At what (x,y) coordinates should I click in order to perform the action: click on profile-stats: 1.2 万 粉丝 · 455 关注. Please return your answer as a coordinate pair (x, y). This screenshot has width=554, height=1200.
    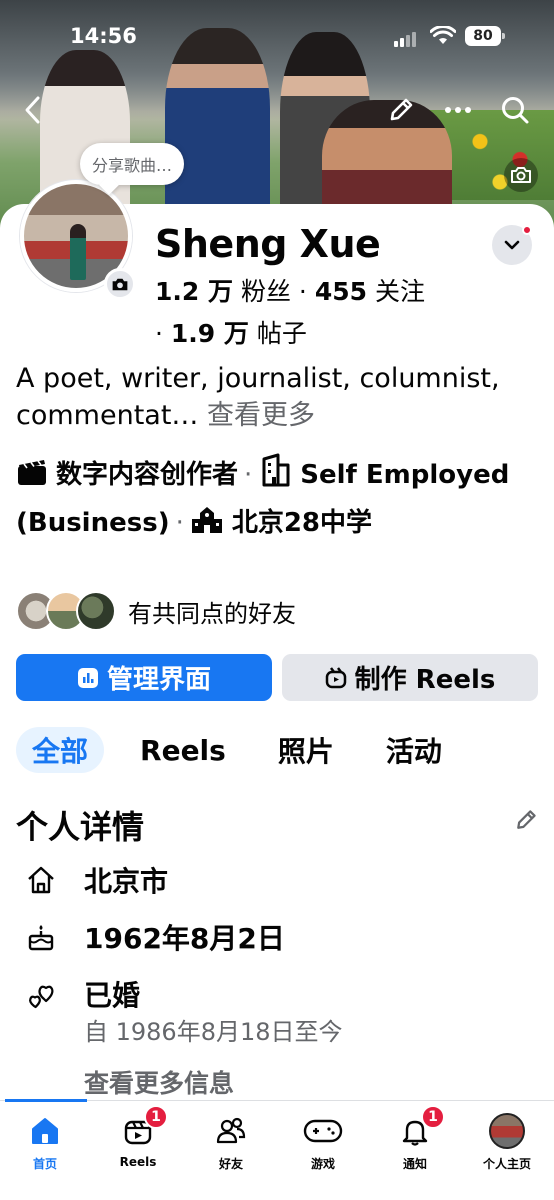
    Looking at the image, I should click on (290, 290).